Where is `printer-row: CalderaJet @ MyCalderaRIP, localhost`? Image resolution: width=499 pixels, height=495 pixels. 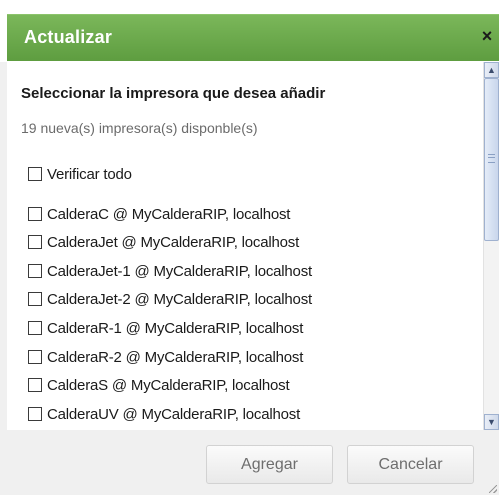 printer-row: CalderaJet @ MyCalderaRIP, localhost is located at coordinates (163, 242).